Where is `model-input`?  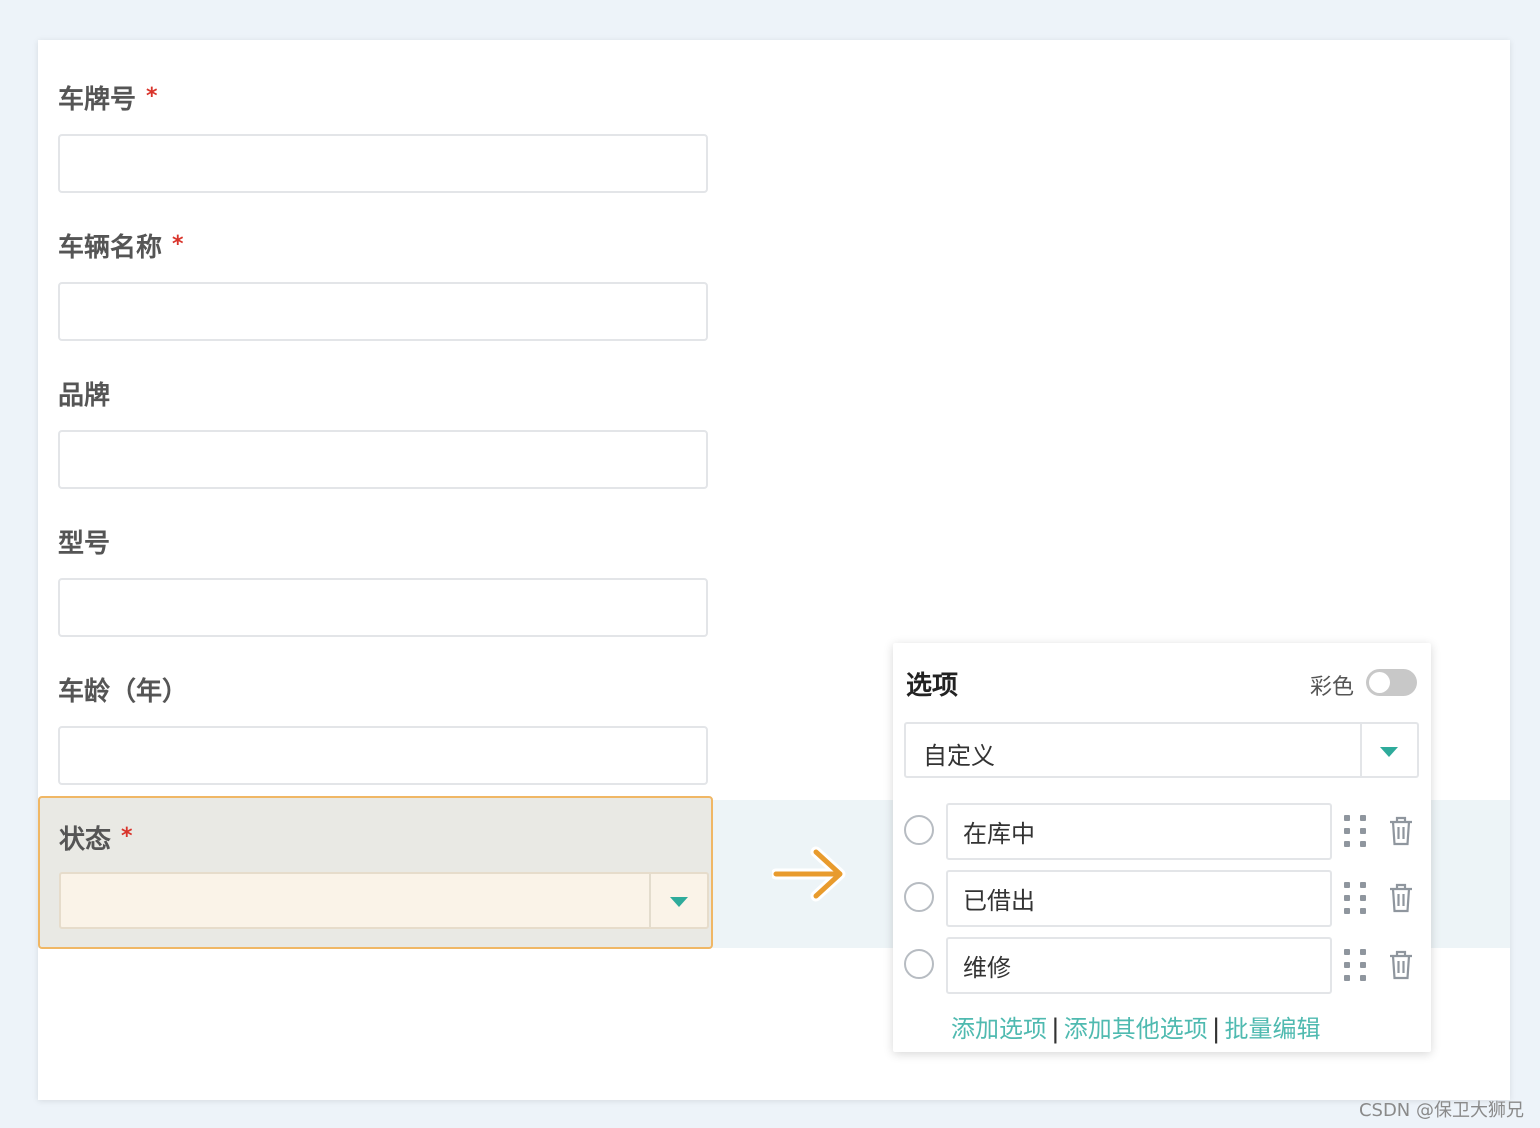
model-input is located at coordinates (383, 607).